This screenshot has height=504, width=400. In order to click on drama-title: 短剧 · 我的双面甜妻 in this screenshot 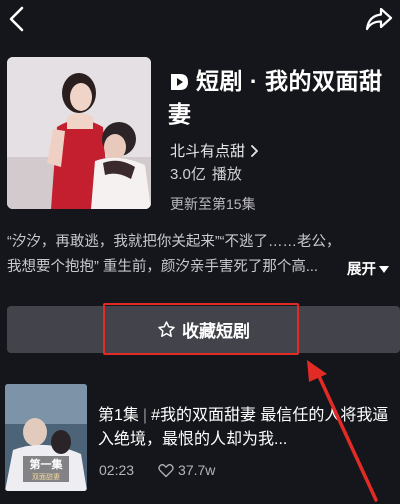, I will do `click(280, 98)`.